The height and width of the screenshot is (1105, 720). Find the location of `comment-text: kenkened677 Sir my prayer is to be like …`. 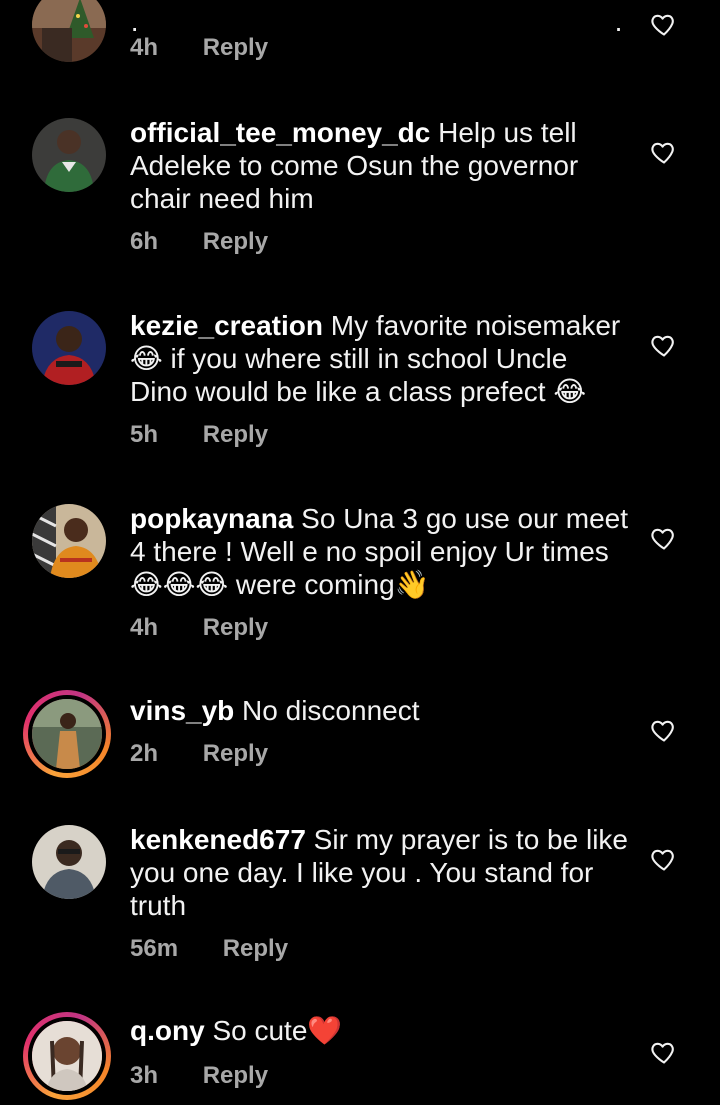

comment-text: kenkened677 Sir my prayer is to be like … is located at coordinates (380, 872).